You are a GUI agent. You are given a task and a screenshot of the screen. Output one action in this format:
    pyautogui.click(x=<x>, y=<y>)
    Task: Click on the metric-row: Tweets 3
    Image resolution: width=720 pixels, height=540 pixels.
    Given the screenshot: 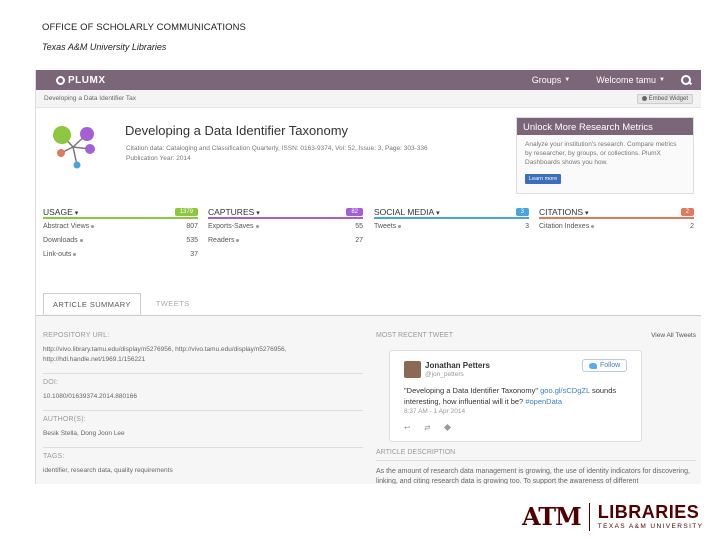 What is the action you would take?
    pyautogui.click(x=451, y=226)
    